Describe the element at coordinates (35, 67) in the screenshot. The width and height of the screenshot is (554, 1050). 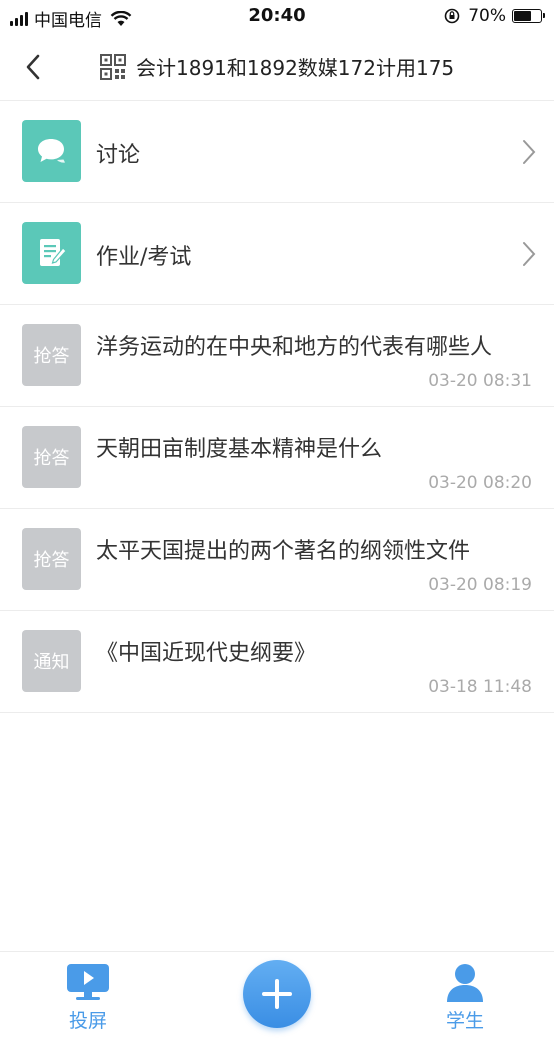
I see `back-chevron-icon` at that location.